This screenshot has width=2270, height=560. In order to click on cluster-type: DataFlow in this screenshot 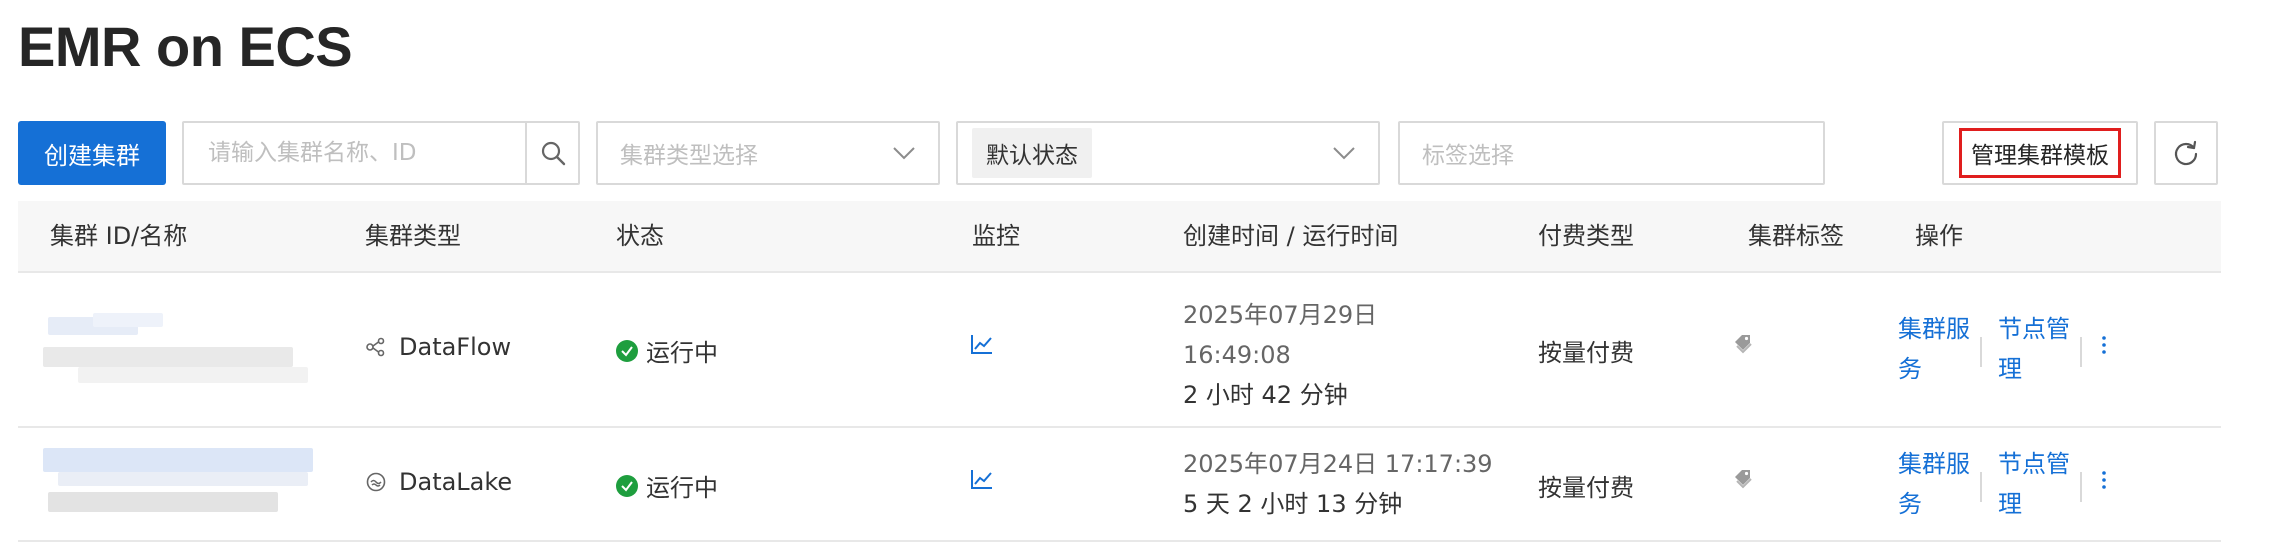, I will do `click(438, 347)`.